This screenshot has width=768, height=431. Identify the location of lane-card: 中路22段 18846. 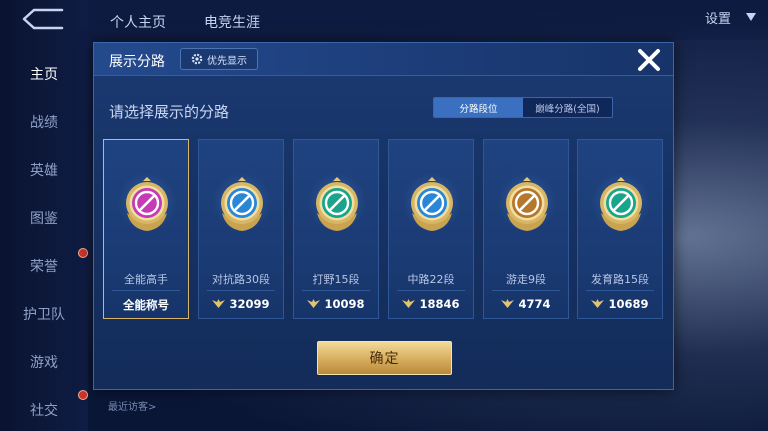
(431, 229).